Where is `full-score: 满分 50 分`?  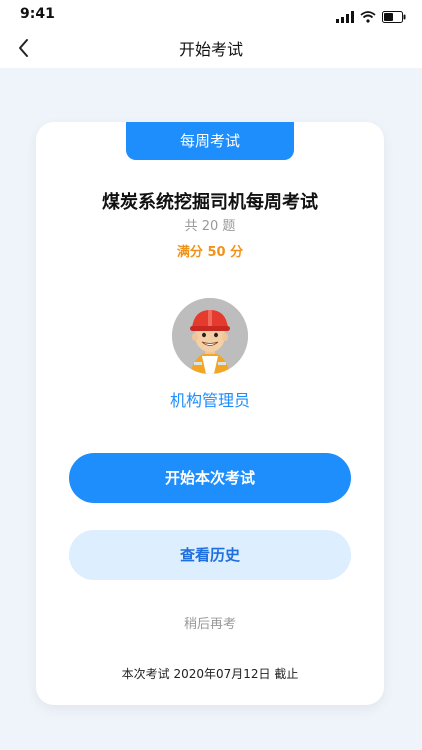
full-score: 满分 50 分 is located at coordinates (210, 252).